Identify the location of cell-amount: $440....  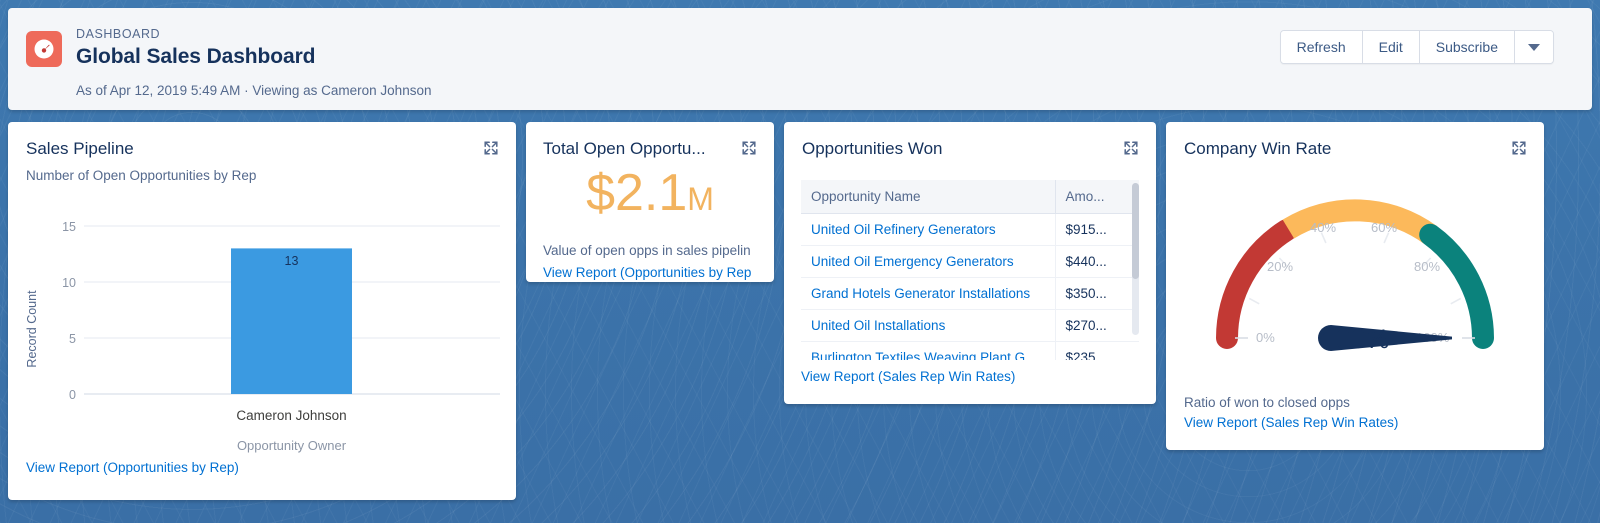
(1097, 261).